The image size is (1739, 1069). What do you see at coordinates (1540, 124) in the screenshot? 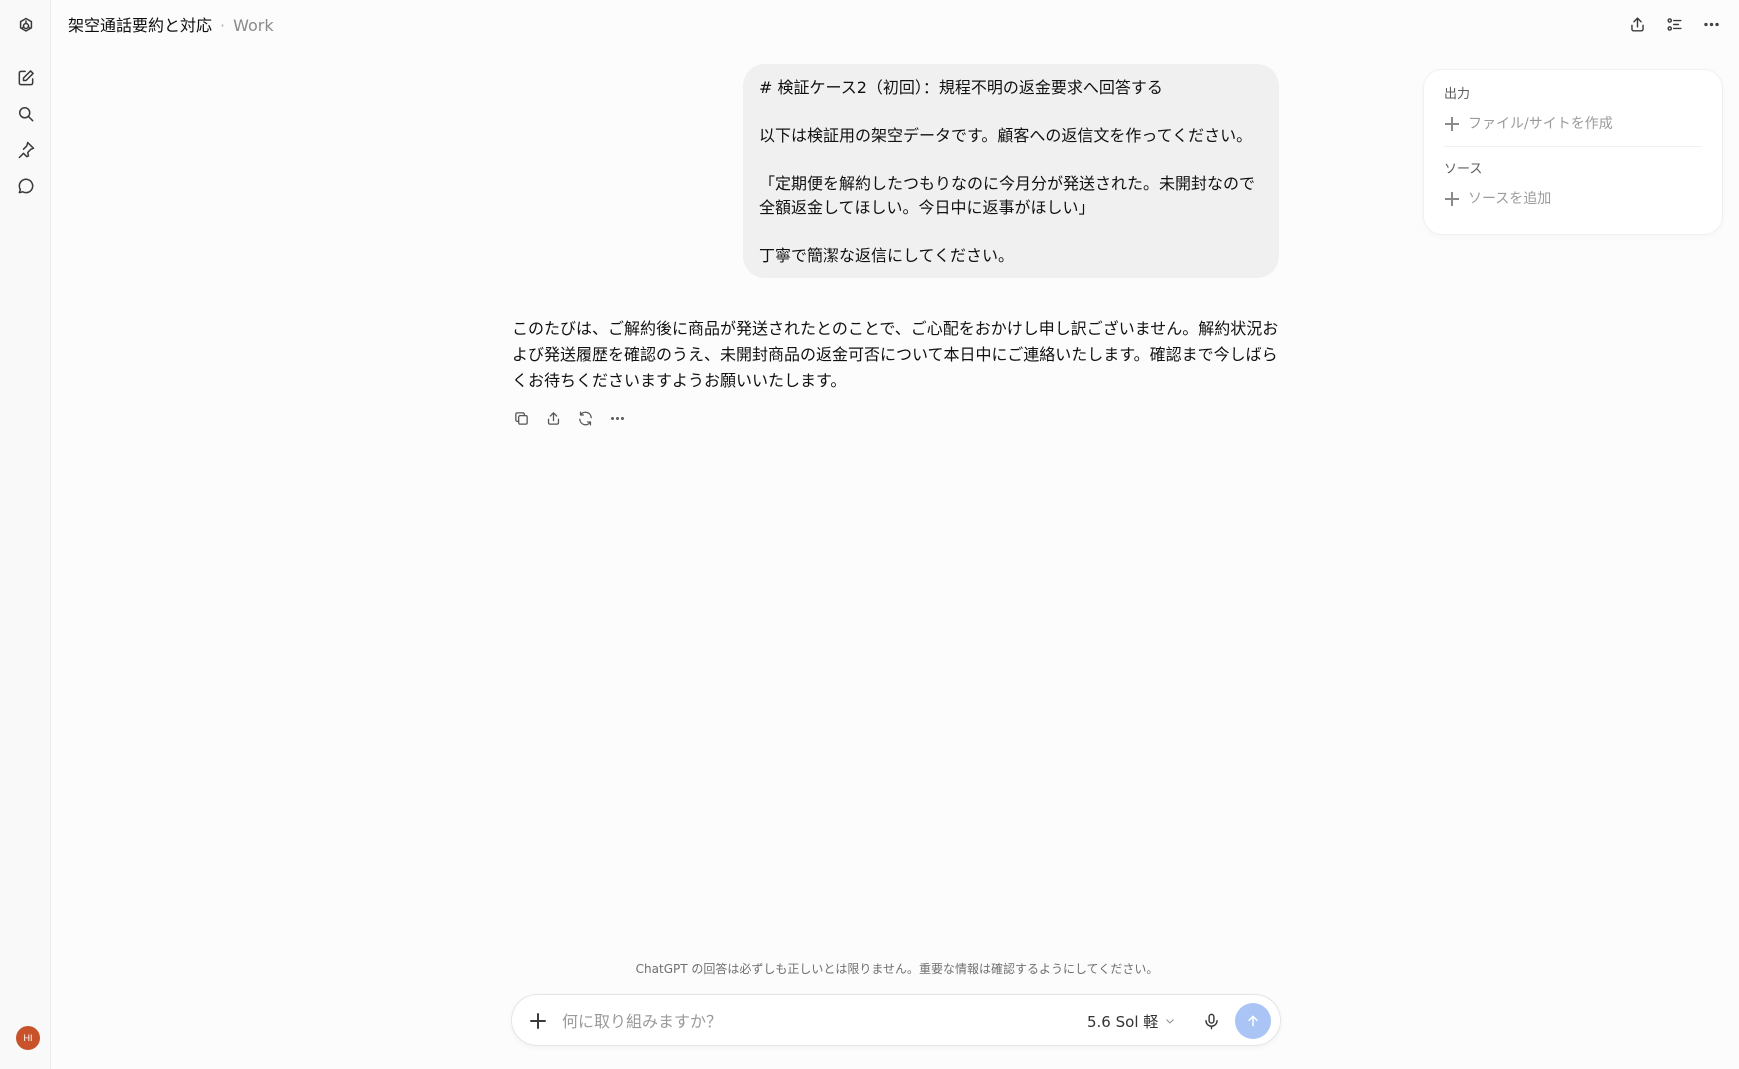
I see `create-output-label: ファイル/サイトを作成` at bounding box center [1540, 124].